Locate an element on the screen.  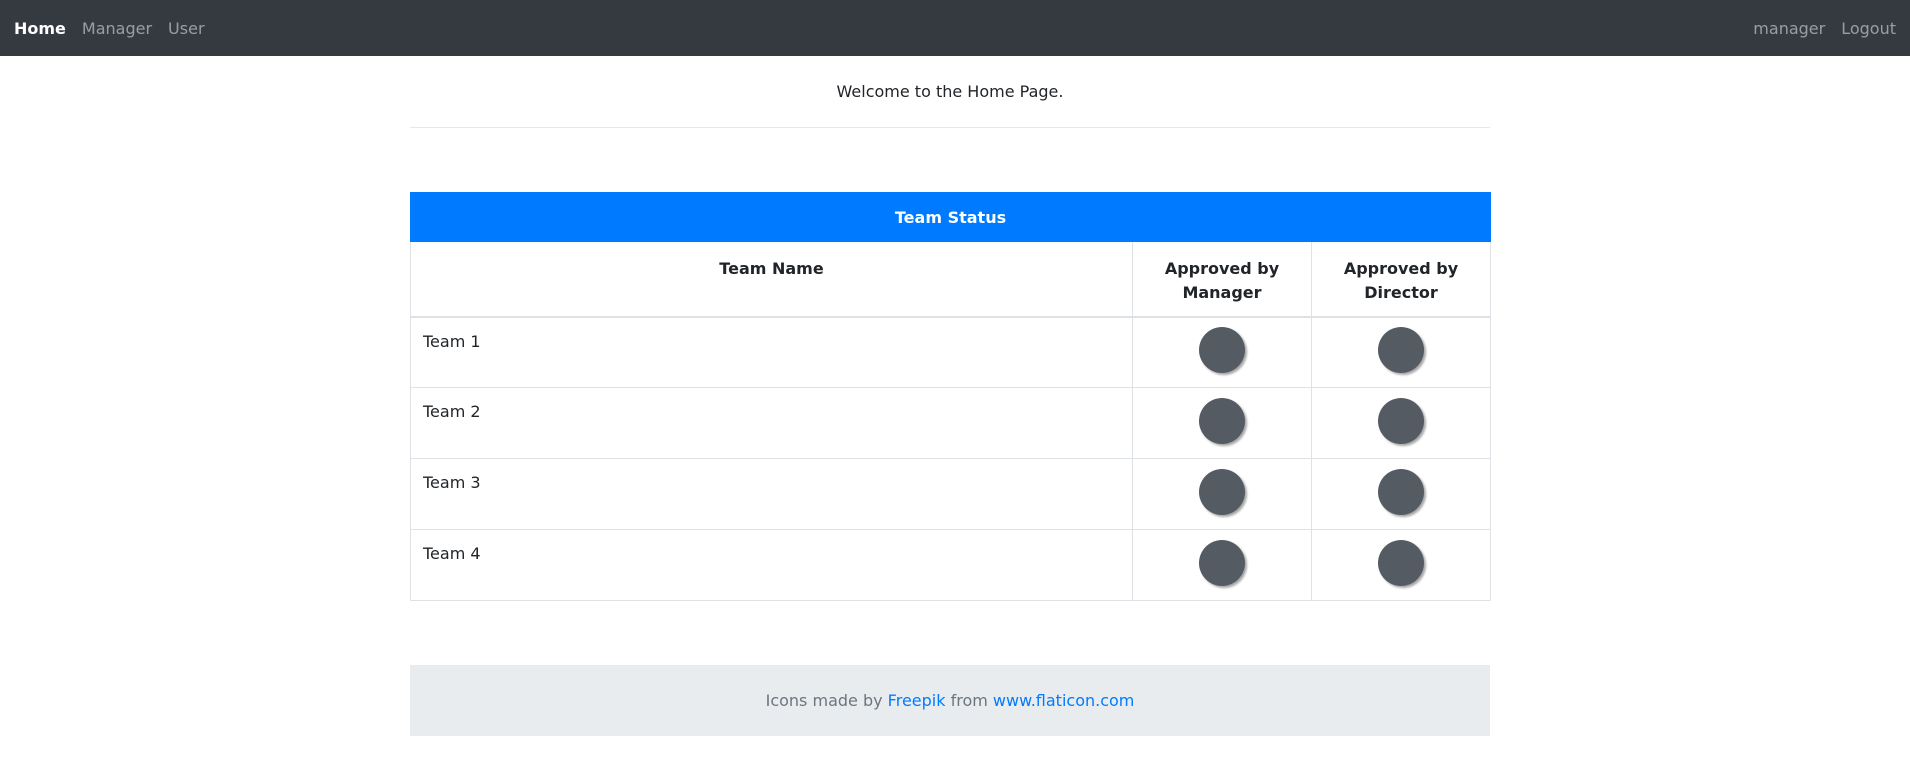
team-name-cell: Team 4 is located at coordinates (771, 565).